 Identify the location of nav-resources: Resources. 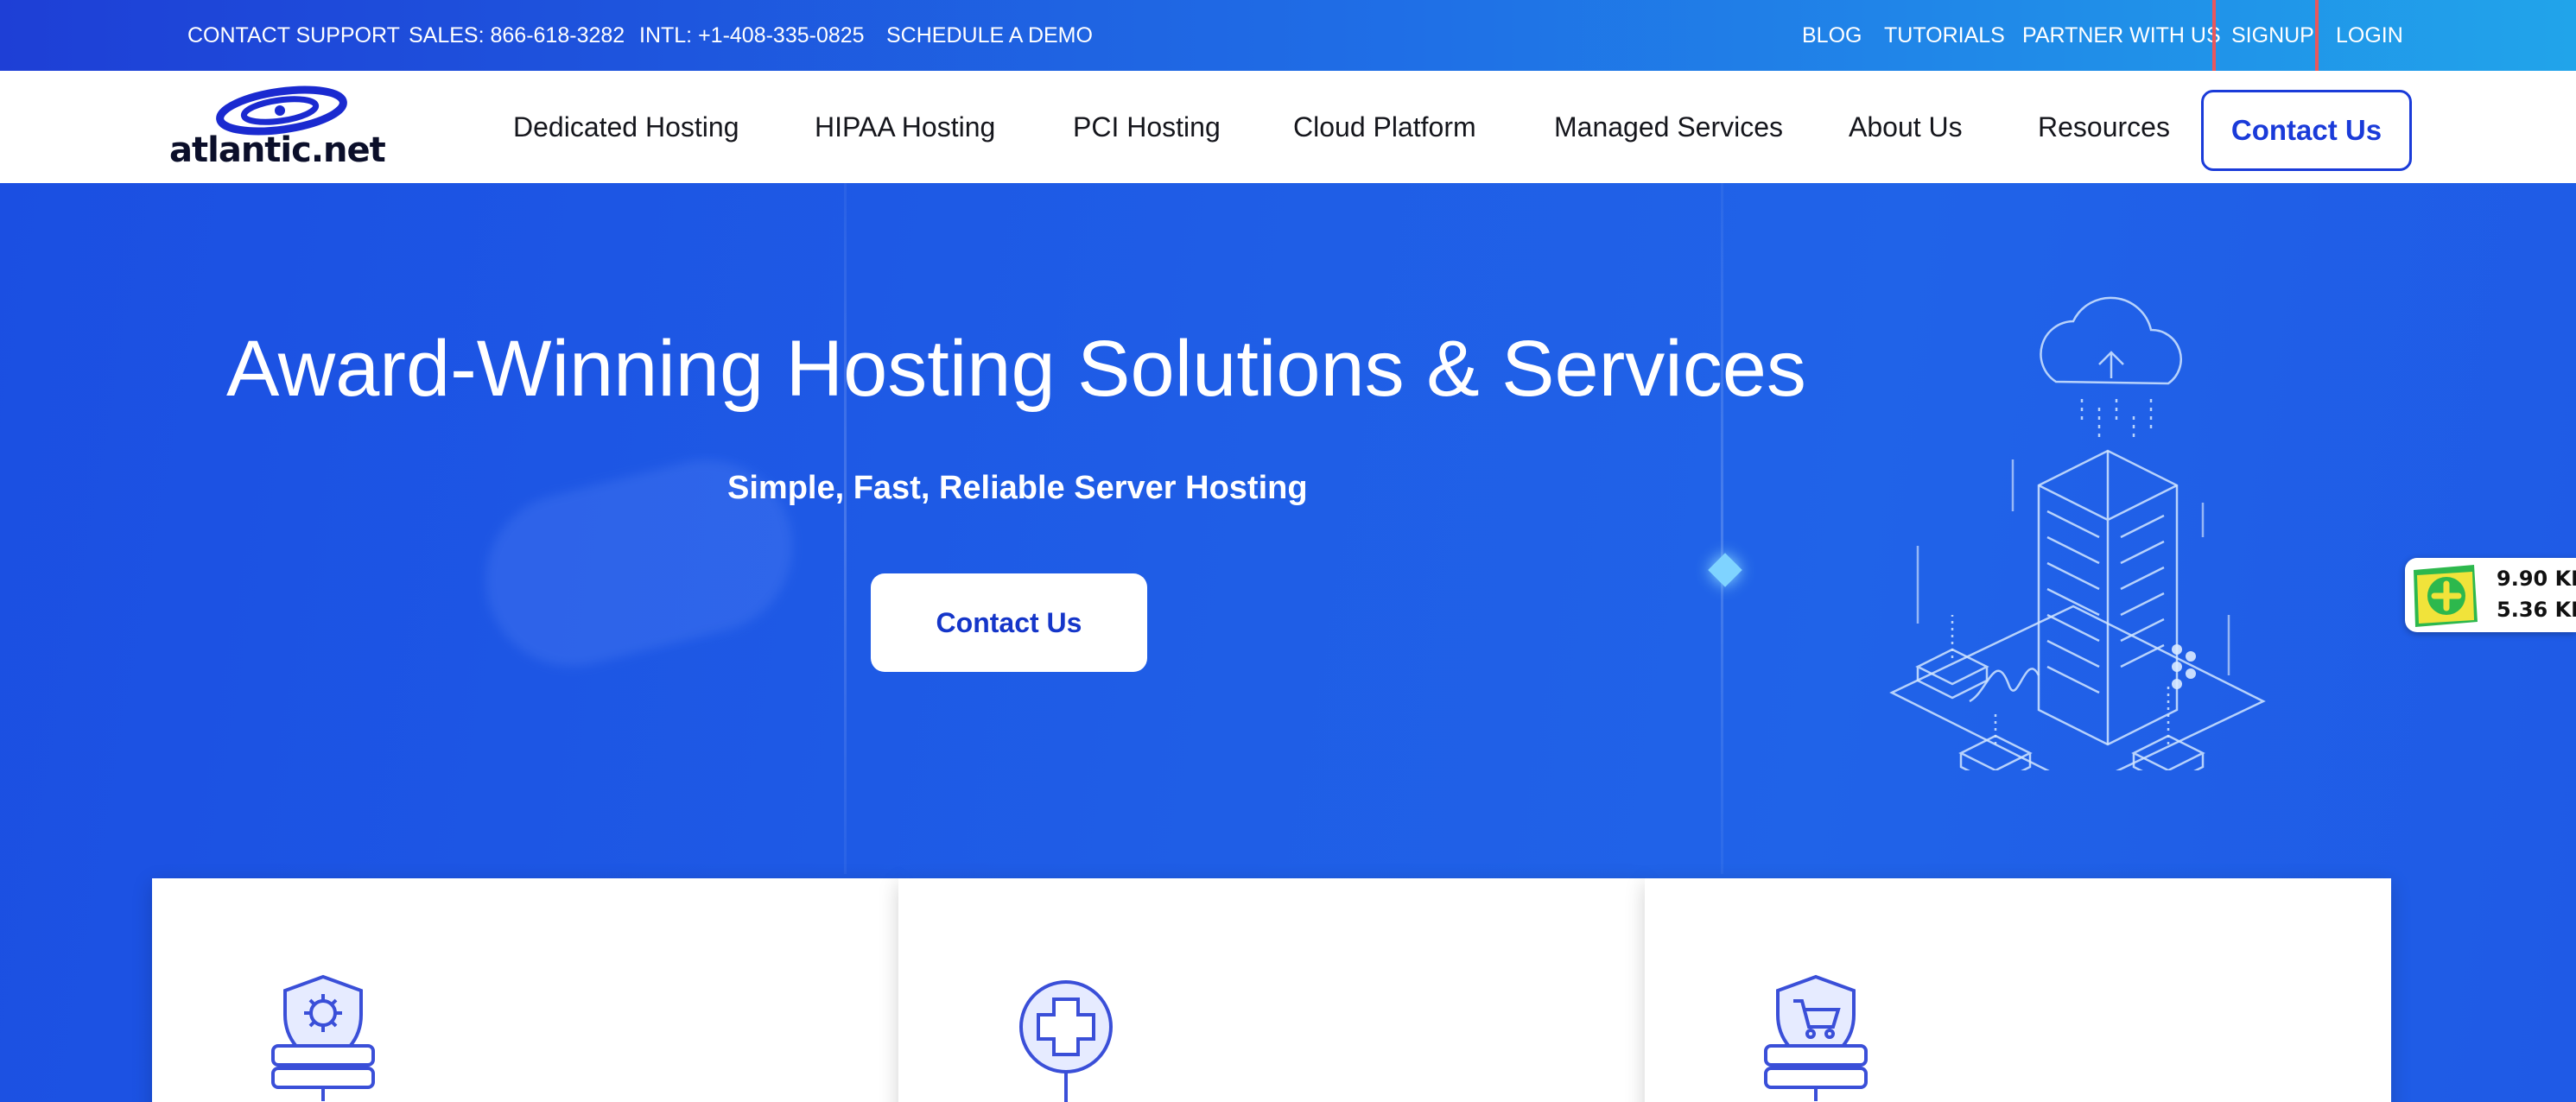
(2104, 127).